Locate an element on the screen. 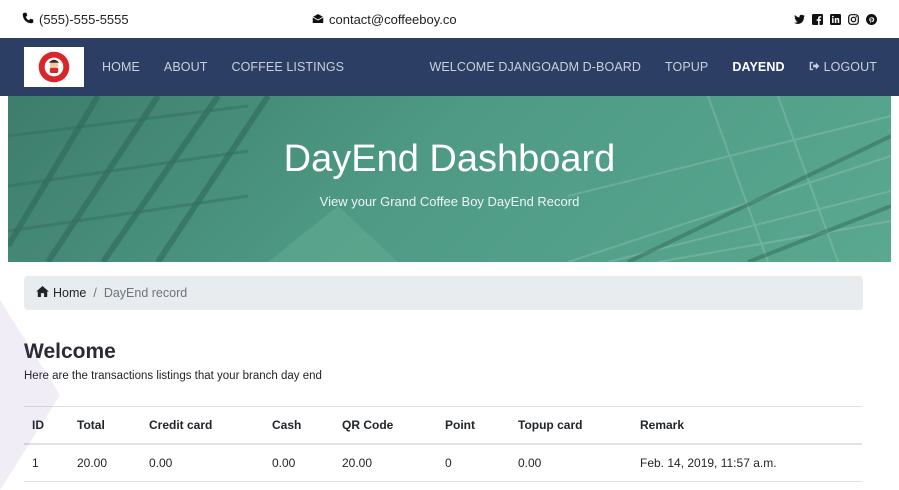 Image resolution: width=899 pixels, height=490 pixels. nav-logout: LOGOUT is located at coordinates (843, 67).